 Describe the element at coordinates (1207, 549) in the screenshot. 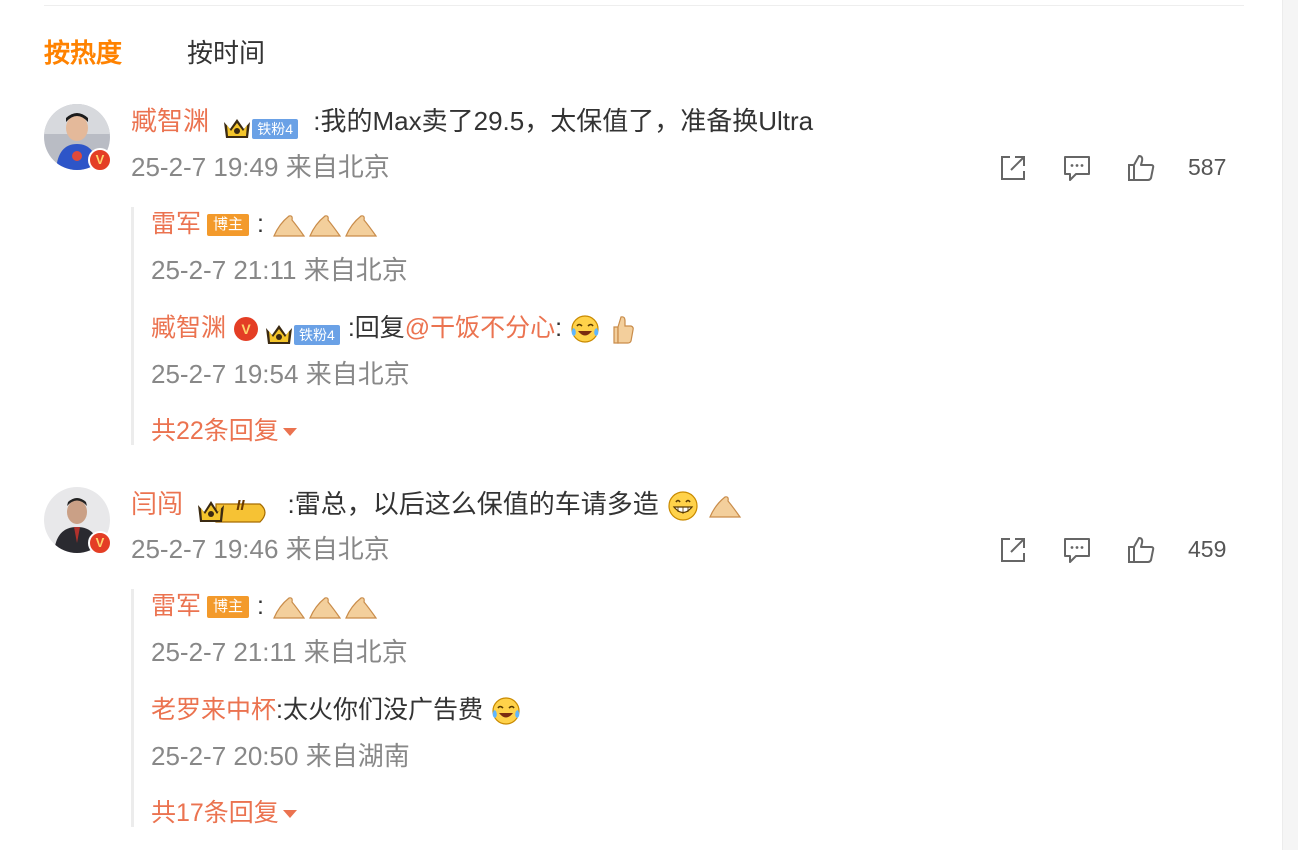

I see `like-count: 459` at that location.